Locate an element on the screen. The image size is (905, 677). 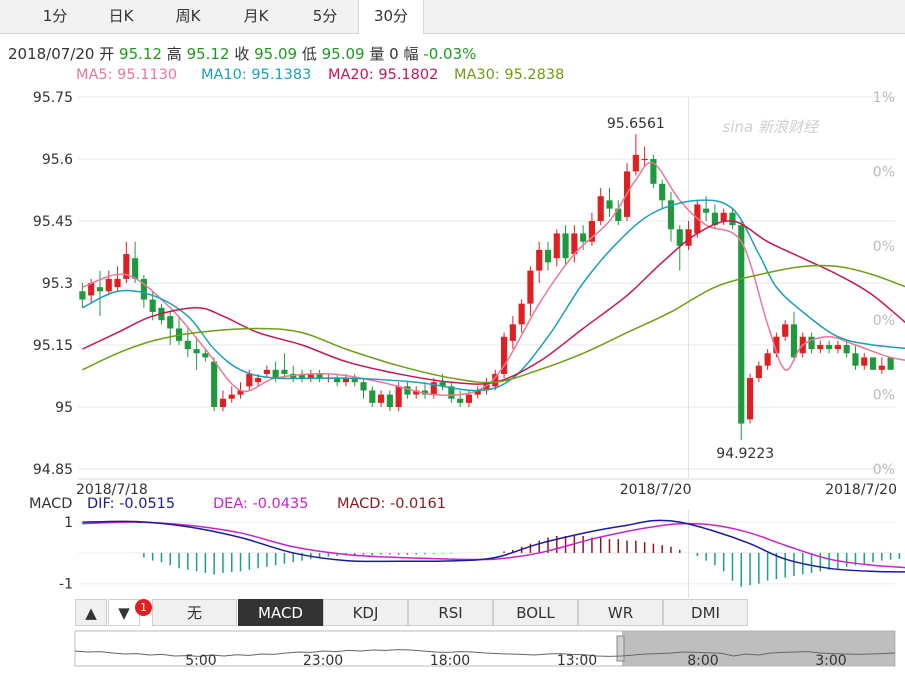
indicator-tab-无: 无 is located at coordinates (194, 612).